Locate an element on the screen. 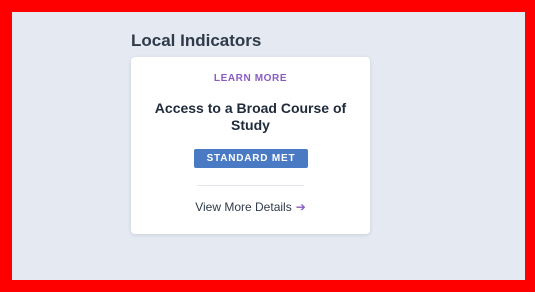 This screenshot has height=292, width=535. learn-more-link: LEARN MORE is located at coordinates (250, 78).